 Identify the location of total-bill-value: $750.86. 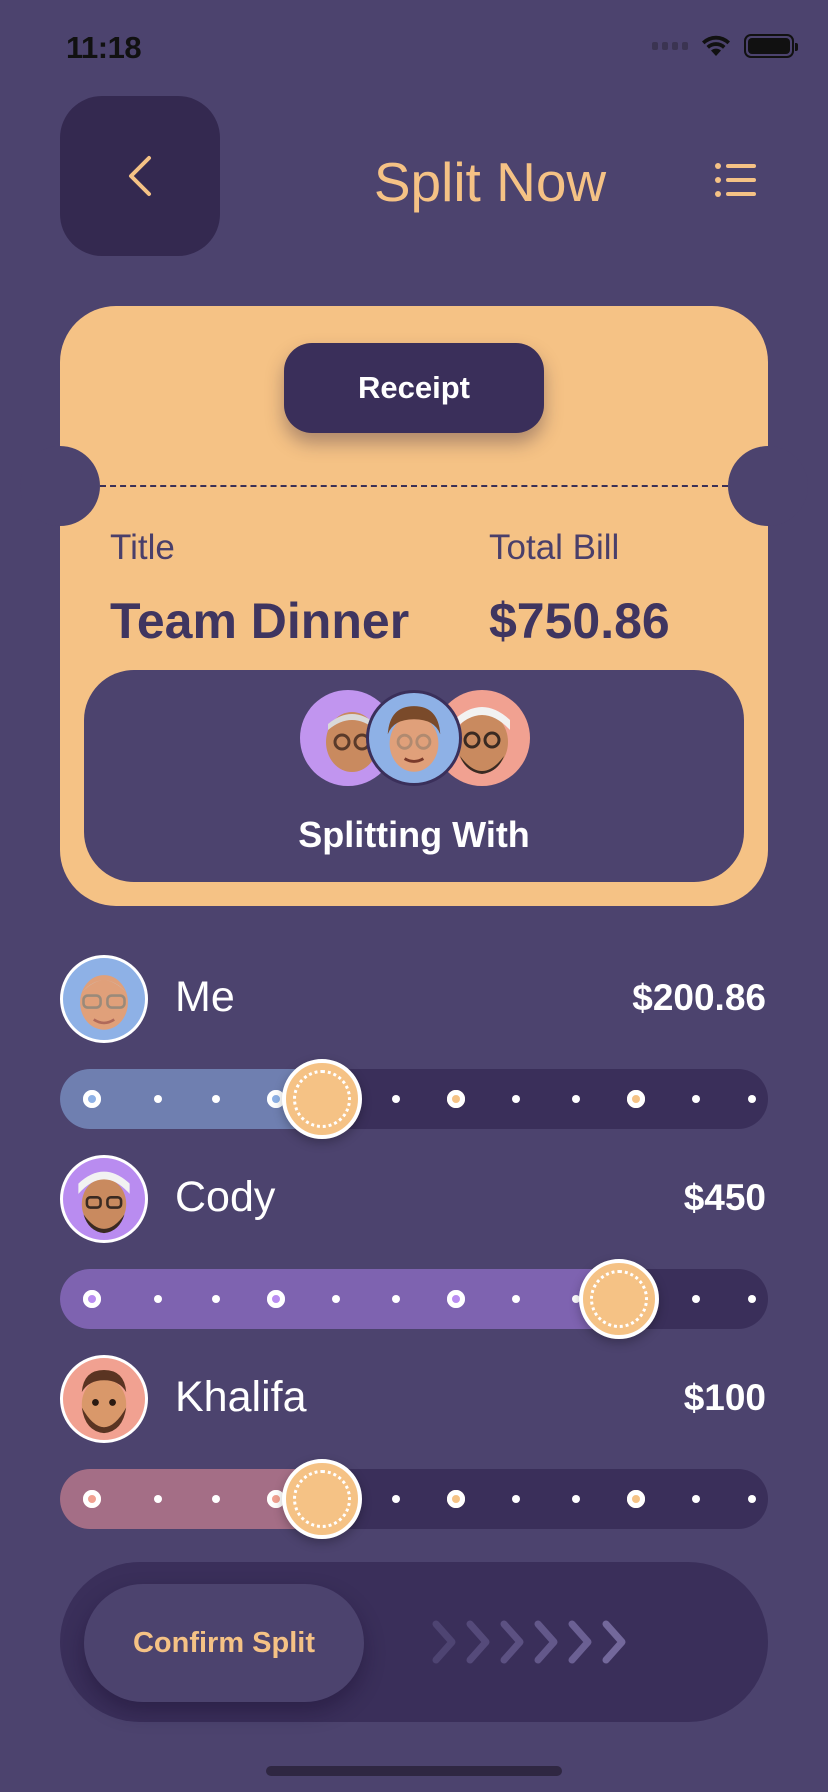
(579, 621).